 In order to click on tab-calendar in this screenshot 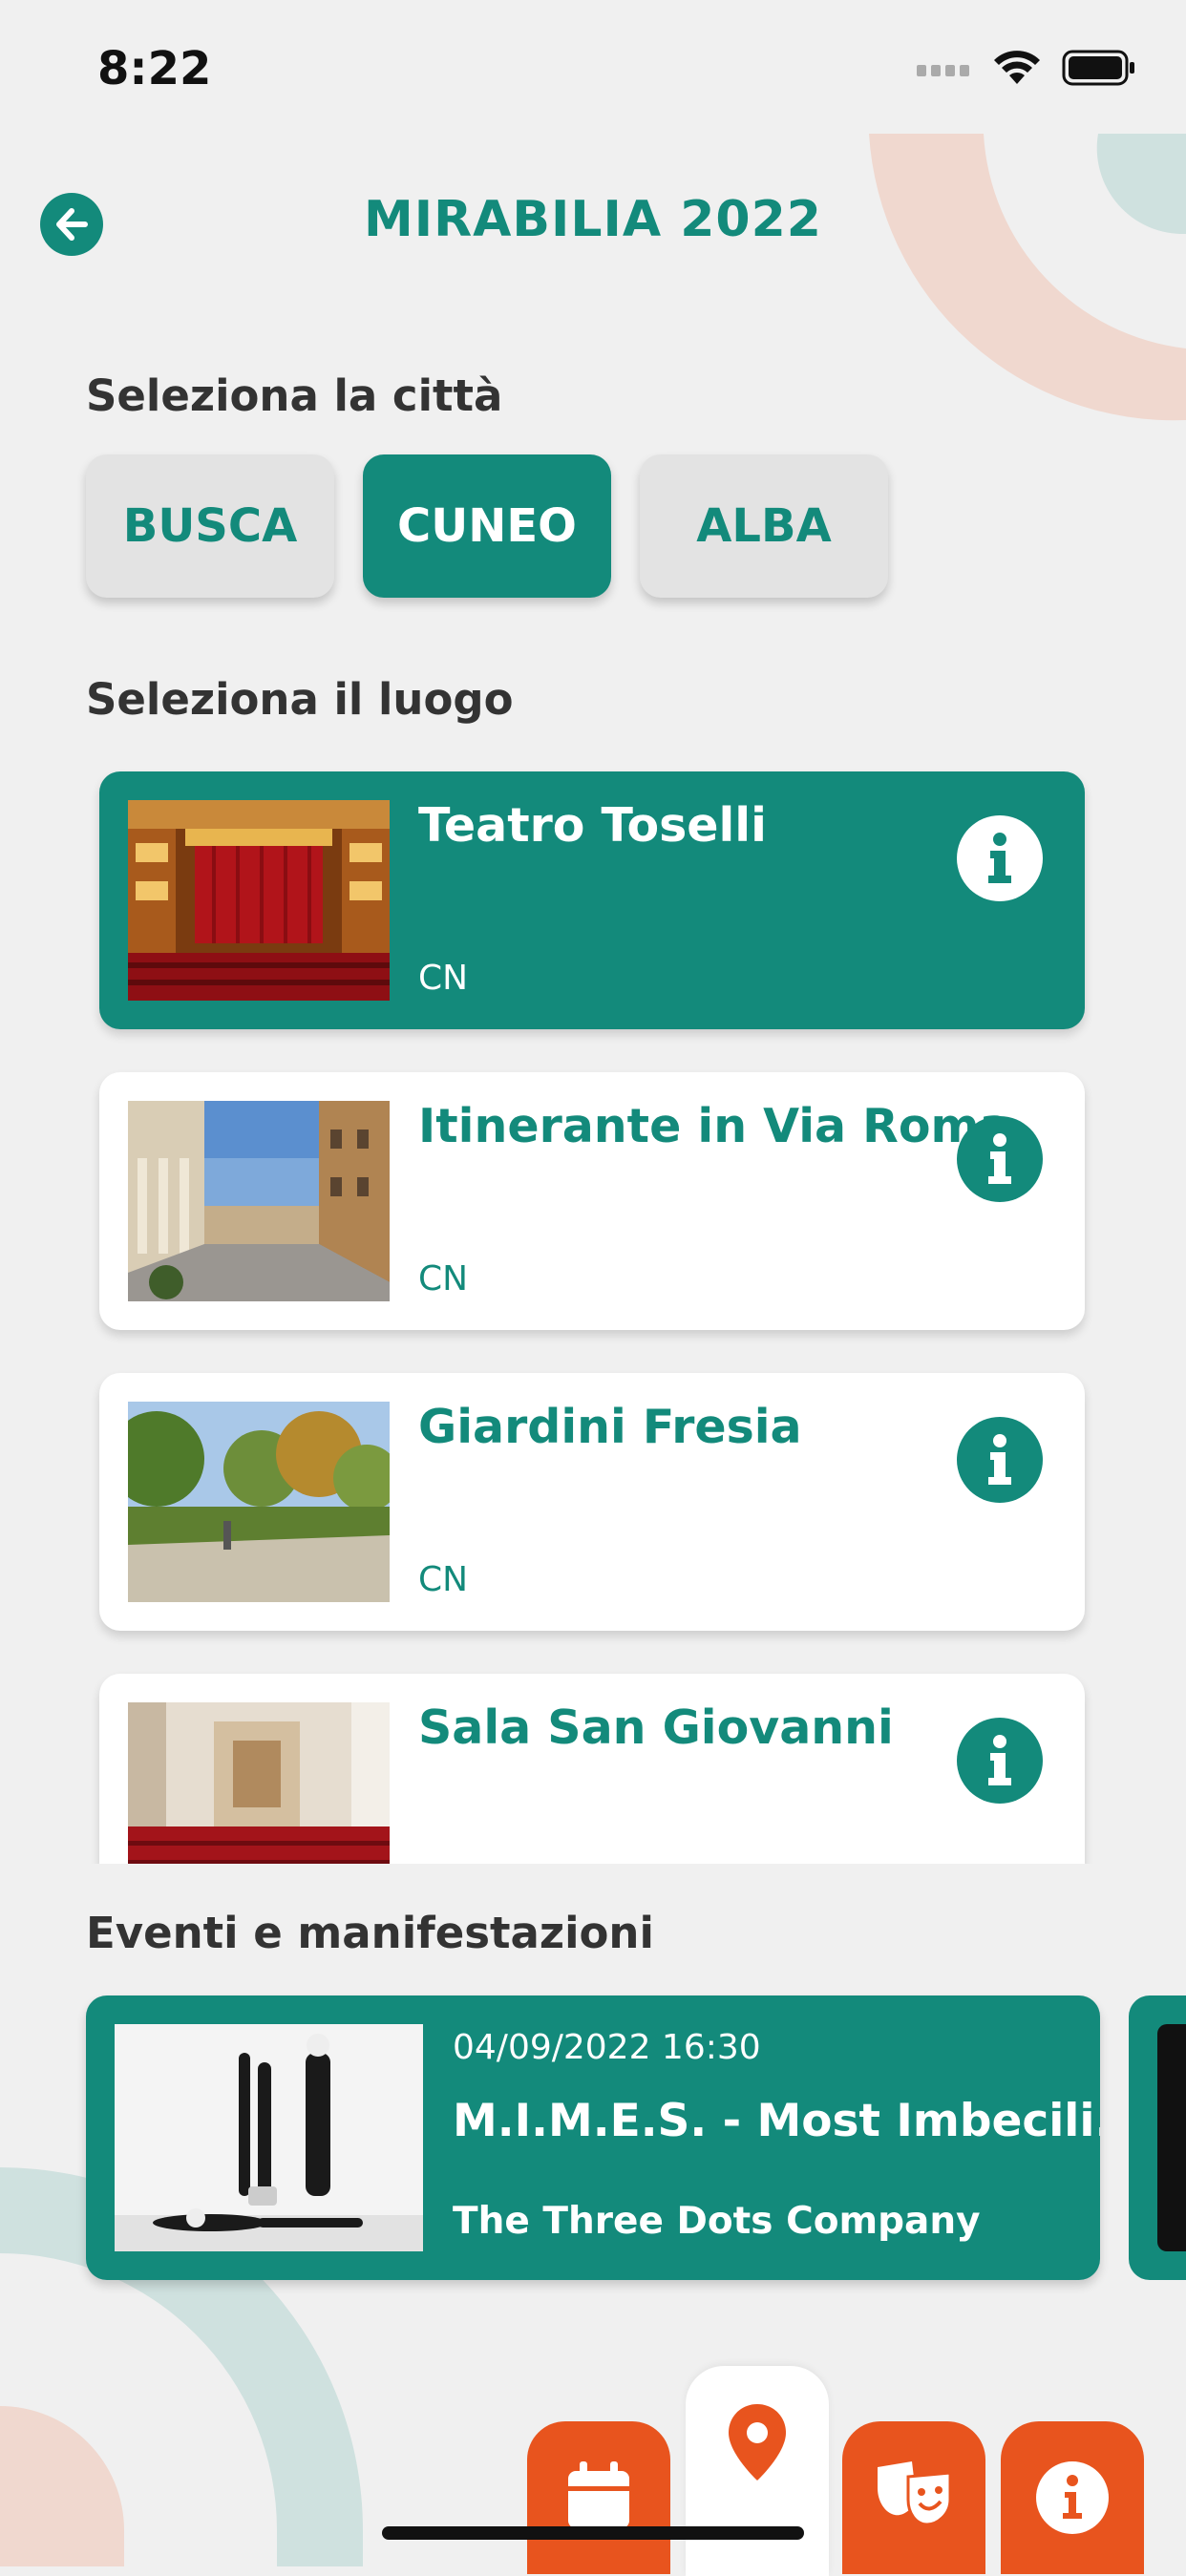, I will do `click(599, 2497)`.